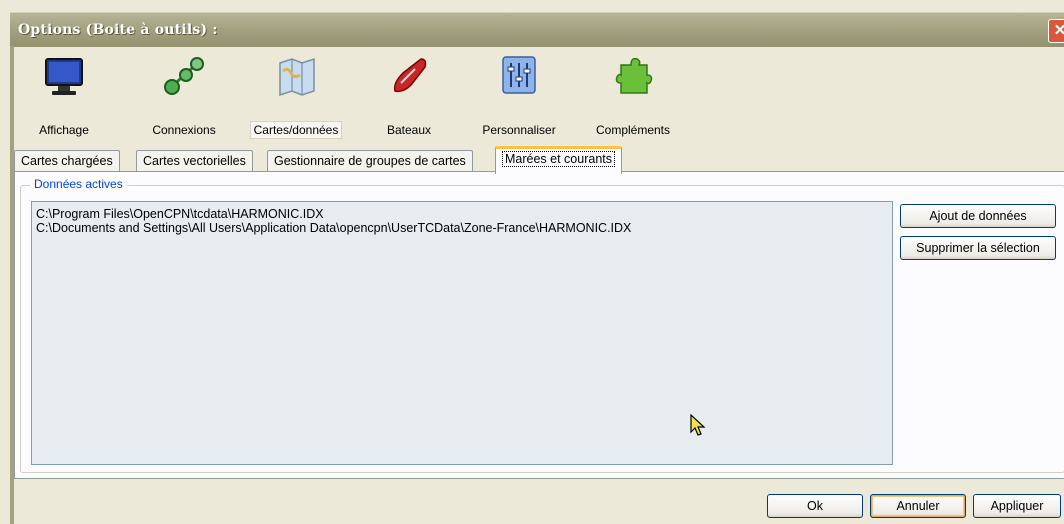 This screenshot has height=524, width=1064. What do you see at coordinates (519, 130) in the screenshot?
I see `toolbar-label: Personnaliser` at bounding box center [519, 130].